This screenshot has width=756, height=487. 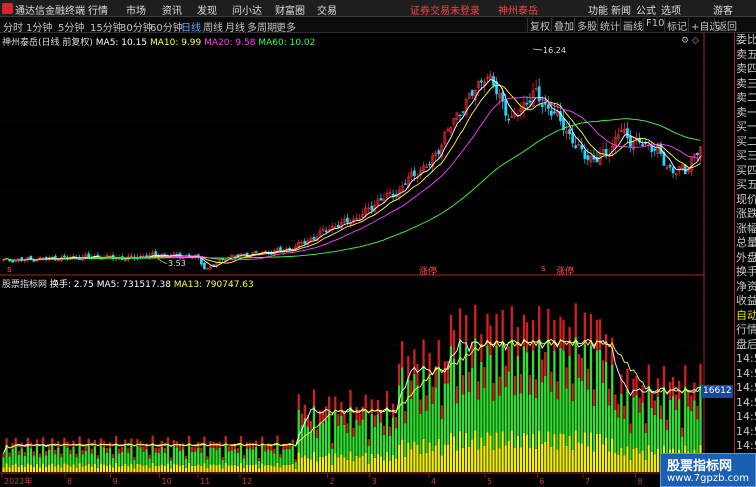 What do you see at coordinates (609, 25) in the screenshot?
I see `tongji-button: 统计` at bounding box center [609, 25].